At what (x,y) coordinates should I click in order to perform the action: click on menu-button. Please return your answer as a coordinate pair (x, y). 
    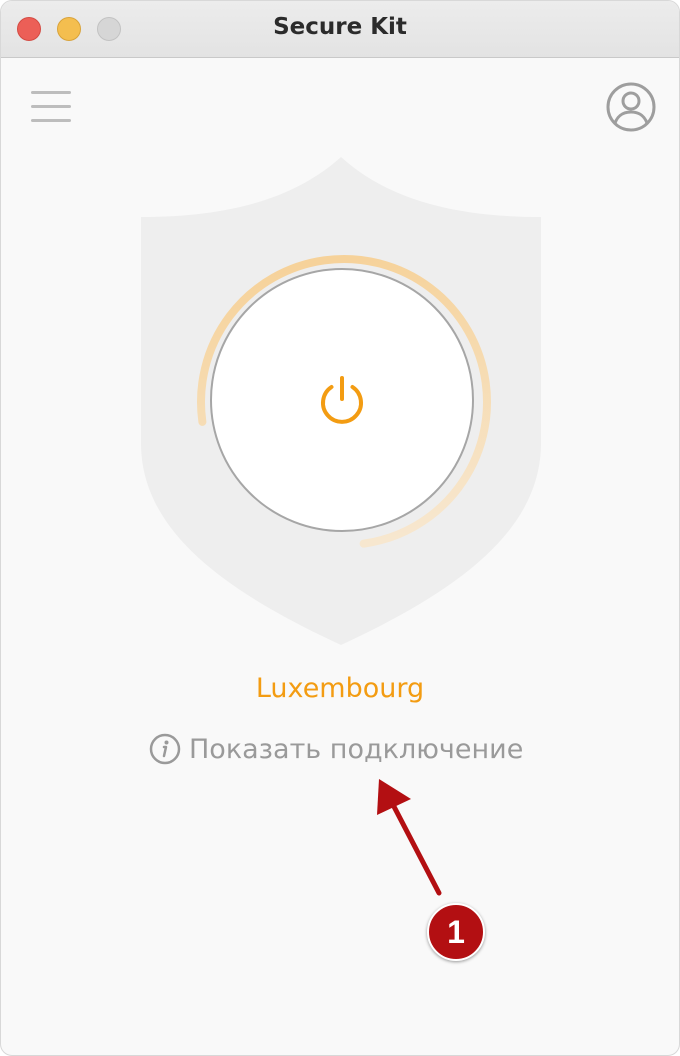
    Looking at the image, I should click on (51, 107).